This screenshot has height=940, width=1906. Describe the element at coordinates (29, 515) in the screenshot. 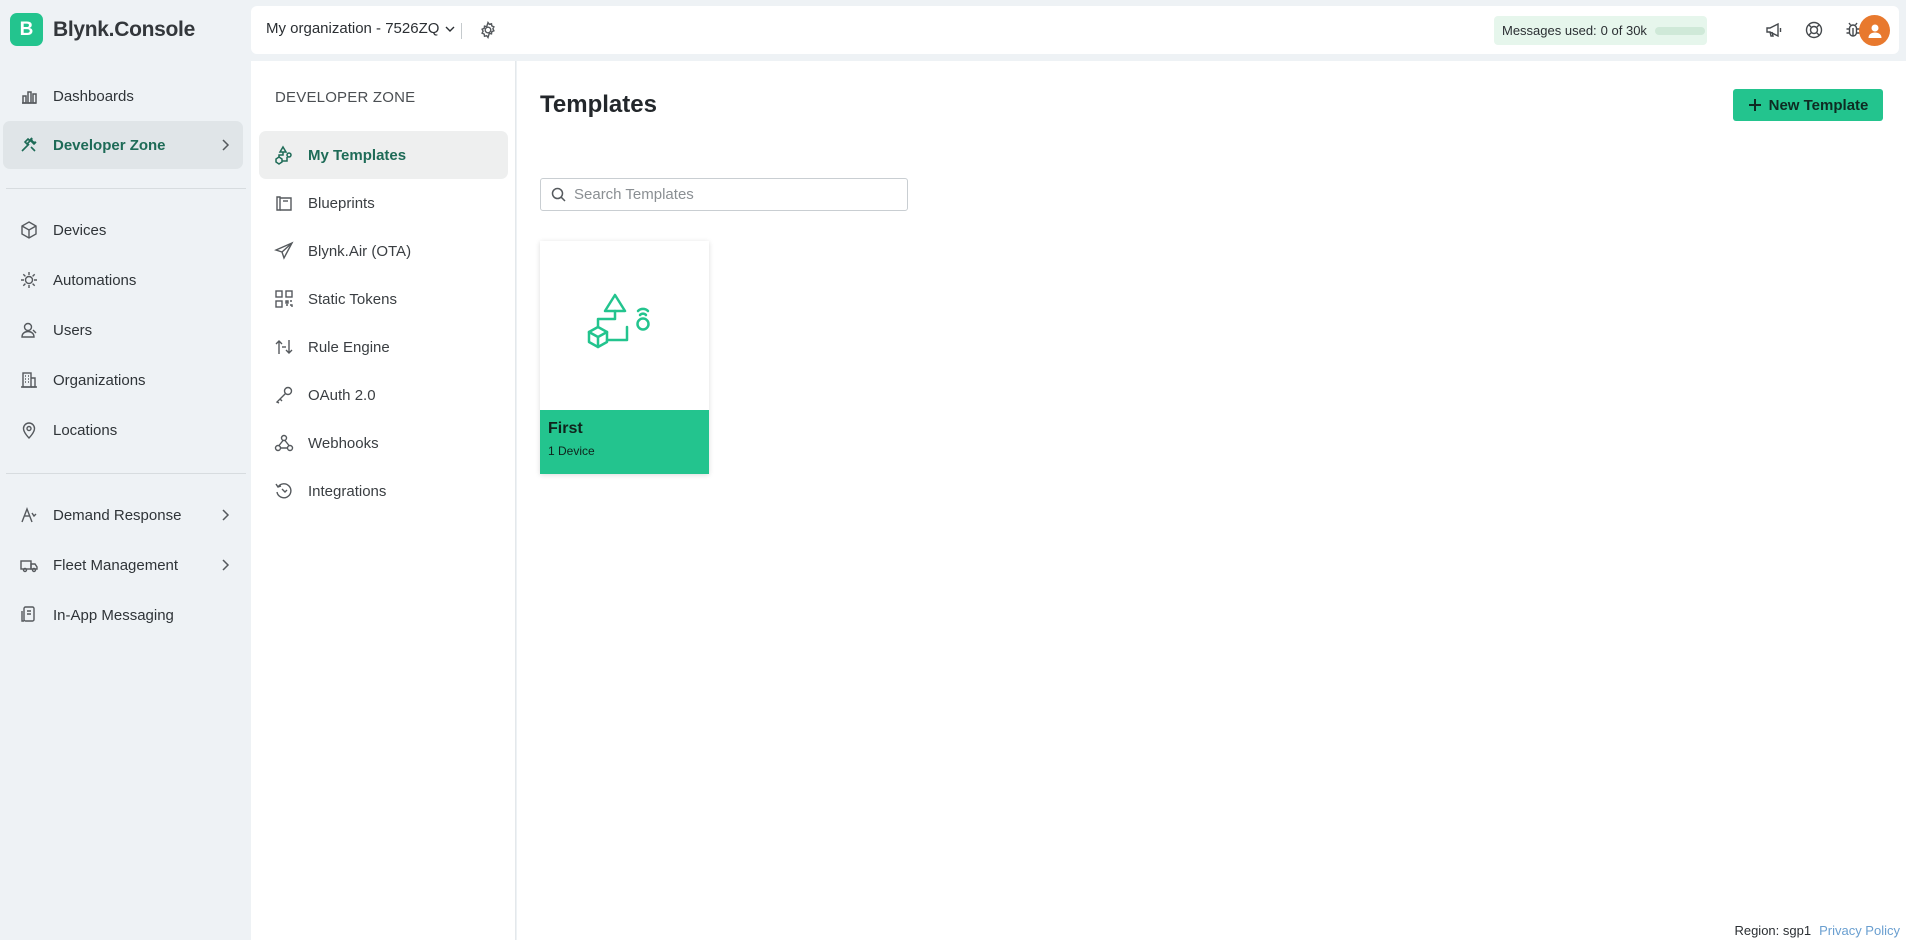

I see `demand-response-icon` at that location.